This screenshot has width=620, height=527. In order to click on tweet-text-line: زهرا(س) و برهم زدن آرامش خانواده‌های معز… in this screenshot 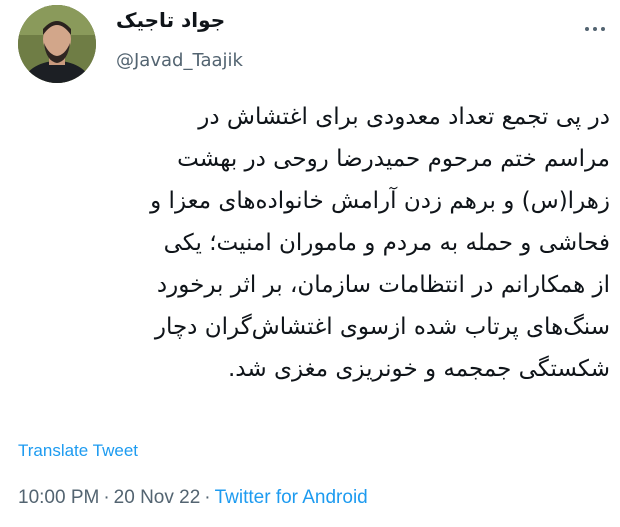, I will do `click(380, 201)`.